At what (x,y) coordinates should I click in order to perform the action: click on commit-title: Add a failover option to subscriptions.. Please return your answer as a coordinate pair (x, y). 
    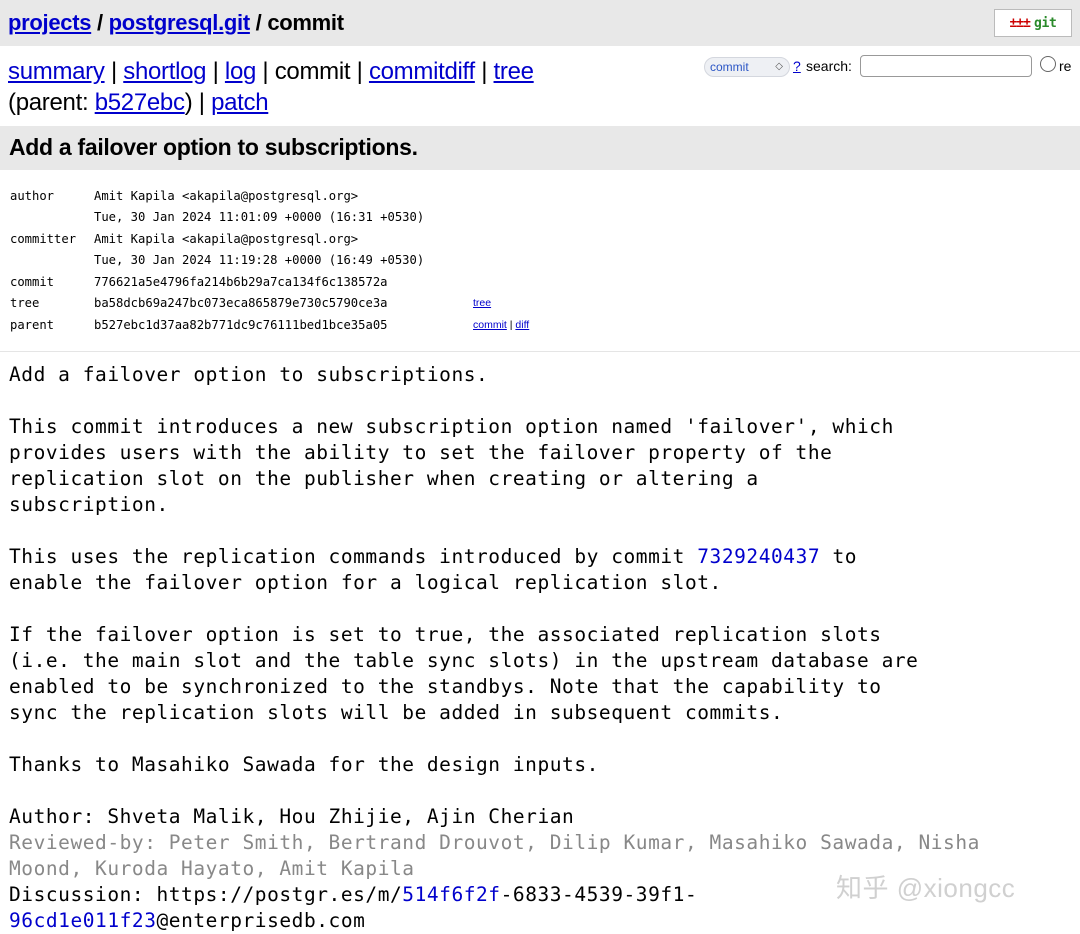
    Looking at the image, I should click on (213, 147).